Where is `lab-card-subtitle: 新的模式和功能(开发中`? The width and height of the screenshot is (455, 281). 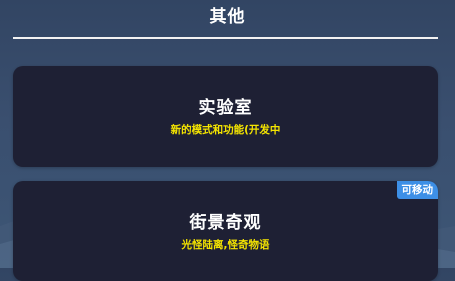
lab-card-subtitle: 新的模式和功能(开发中 is located at coordinates (225, 130).